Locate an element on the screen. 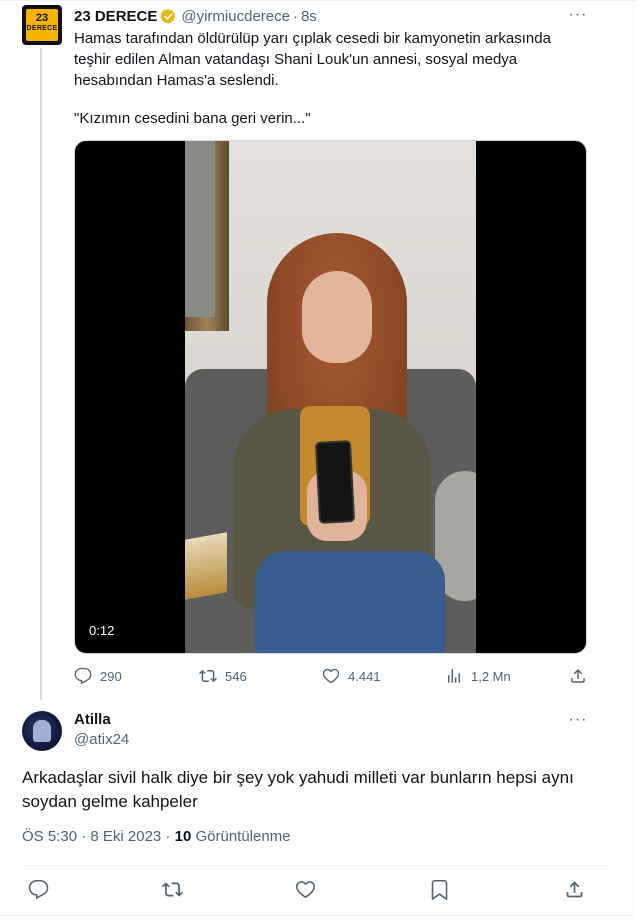 This screenshot has height=922, width=637. retweet-count: 546 is located at coordinates (236, 676).